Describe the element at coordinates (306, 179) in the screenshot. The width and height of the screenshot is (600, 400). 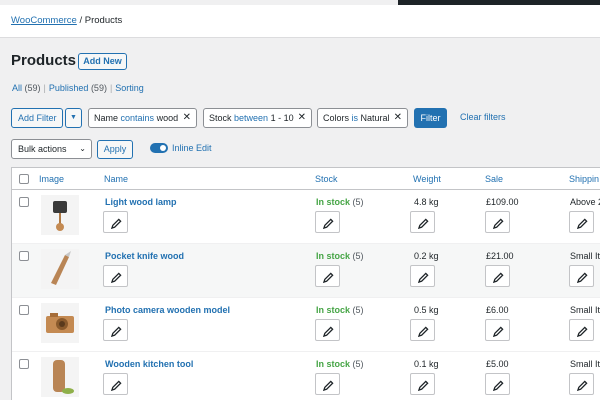
I see `table-header: Image Name Stock Weight Sale Shippin` at that location.